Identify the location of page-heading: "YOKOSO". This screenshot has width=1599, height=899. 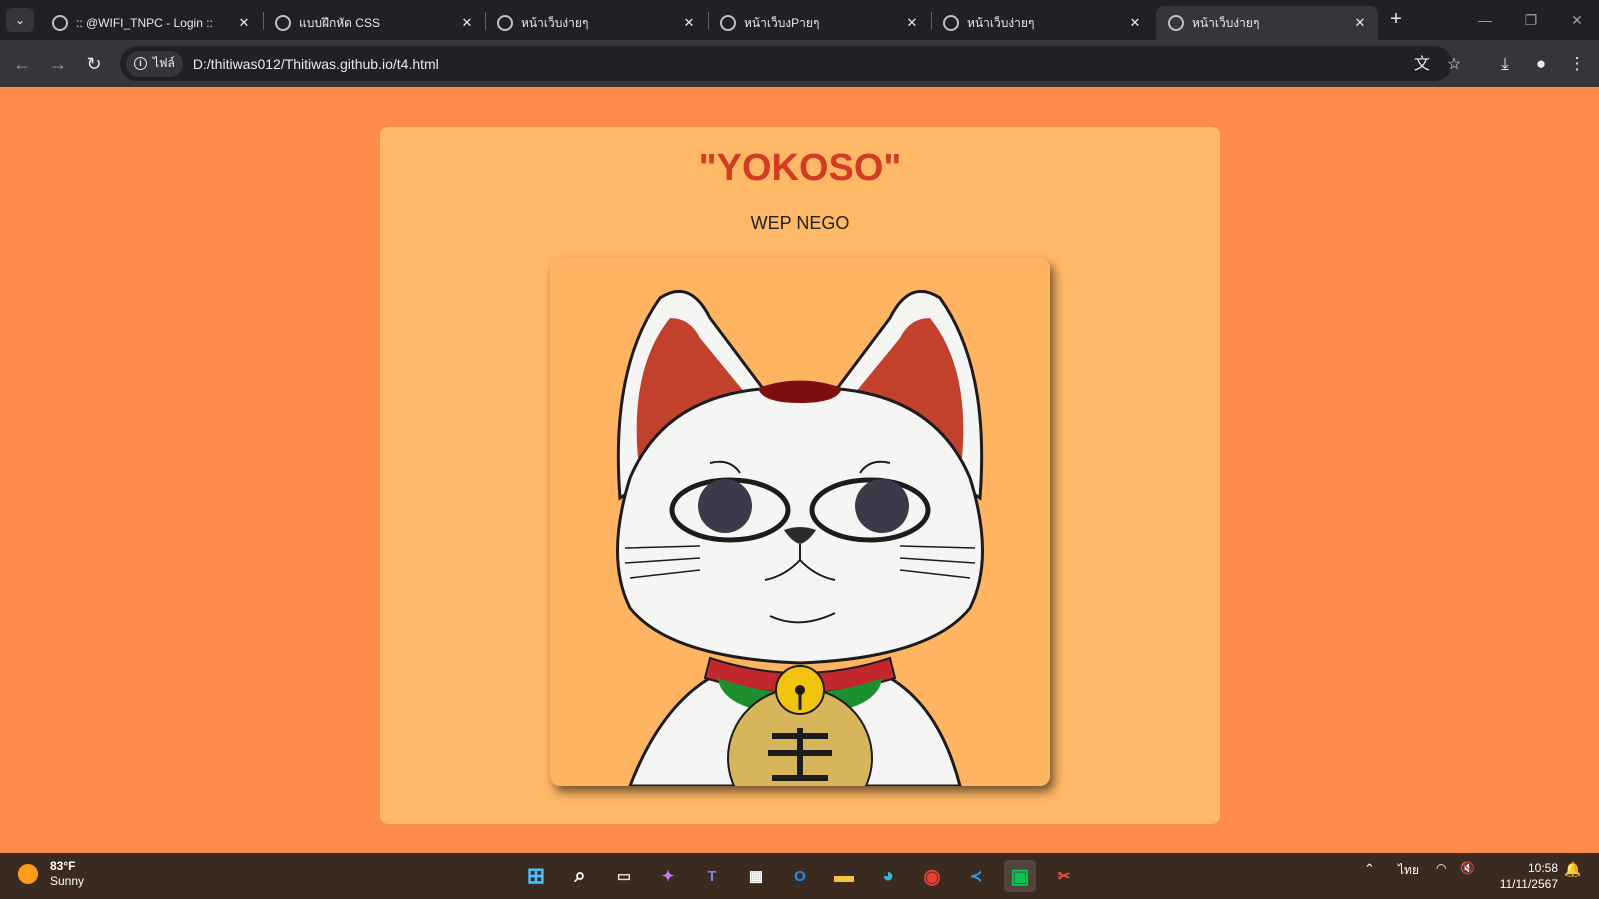
(800, 168).